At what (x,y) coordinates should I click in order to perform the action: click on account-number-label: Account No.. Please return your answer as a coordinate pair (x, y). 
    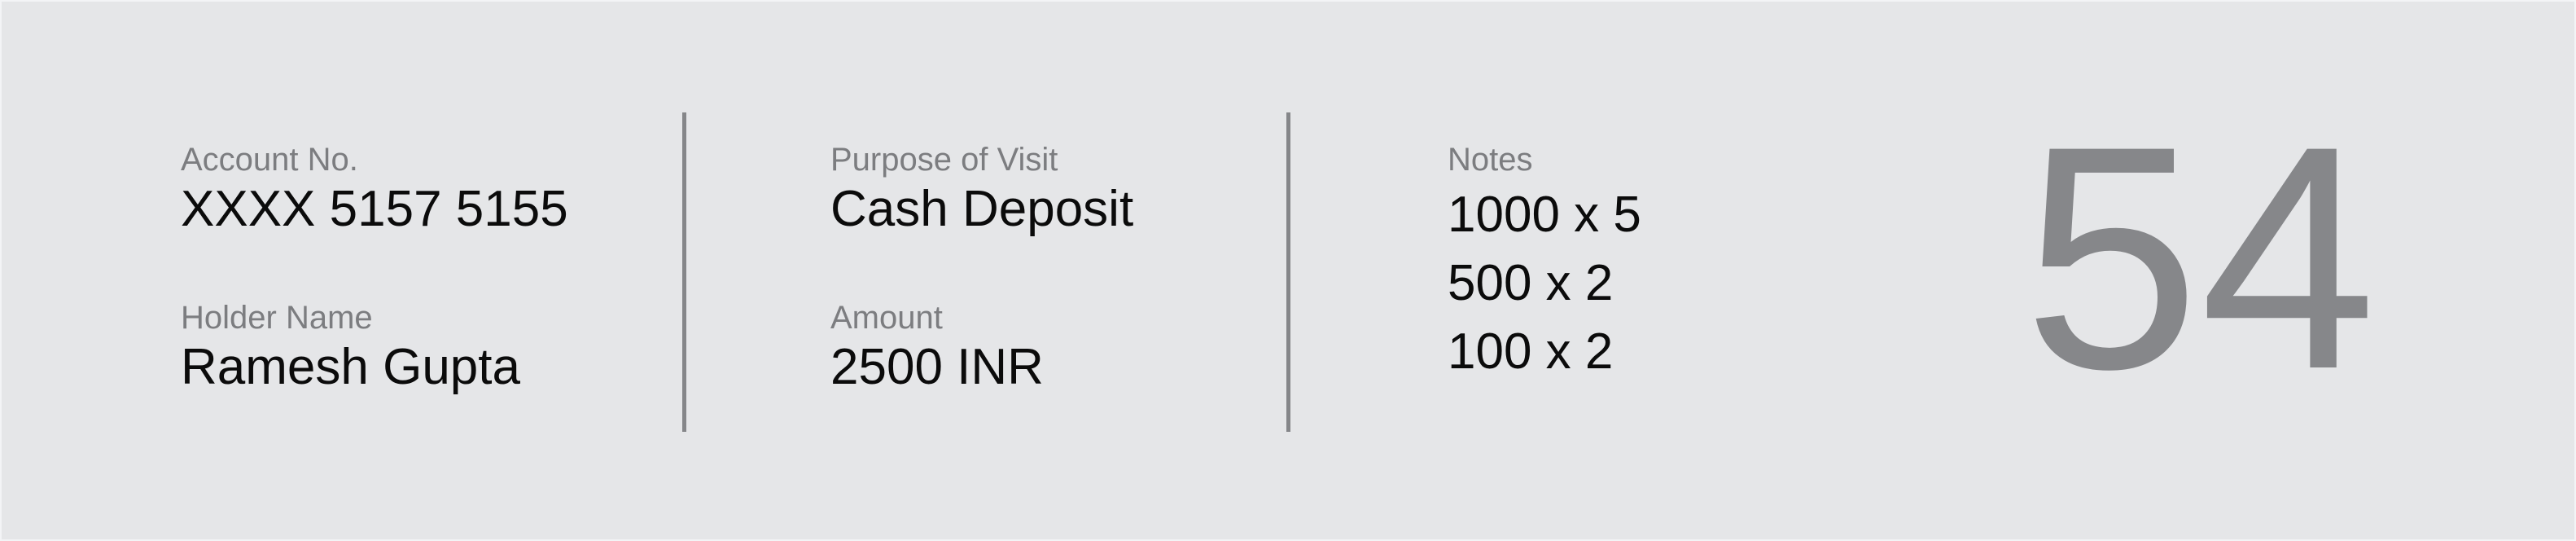
    Looking at the image, I should click on (269, 160).